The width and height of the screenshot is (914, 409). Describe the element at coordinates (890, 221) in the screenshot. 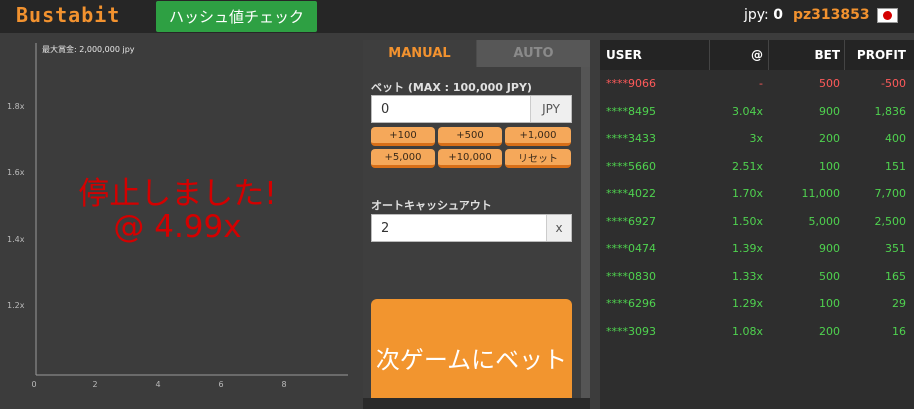

I see `profit-amount: 2,500` at that location.